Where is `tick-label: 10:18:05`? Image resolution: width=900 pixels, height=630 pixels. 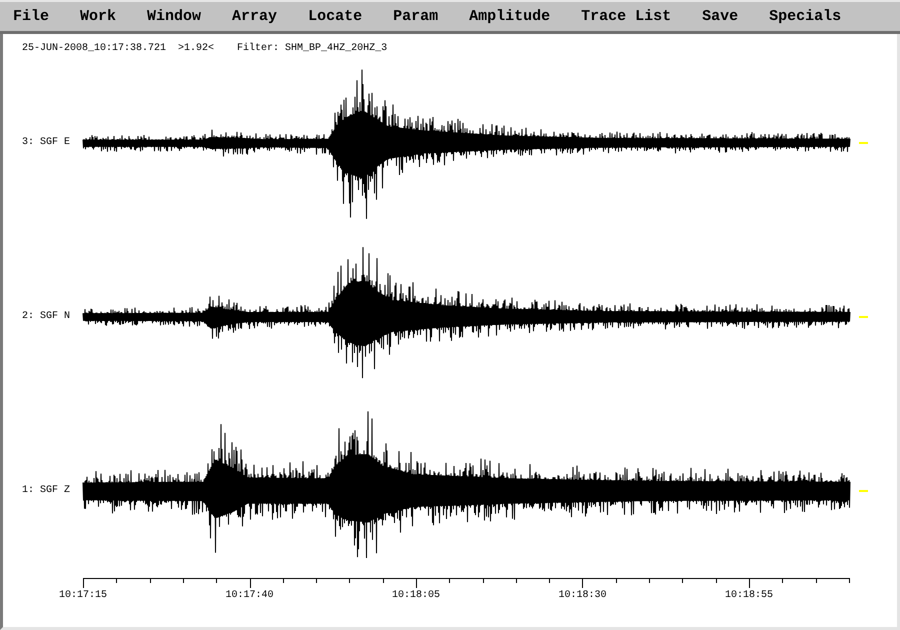
tick-label: 10:18:05 is located at coordinates (416, 596).